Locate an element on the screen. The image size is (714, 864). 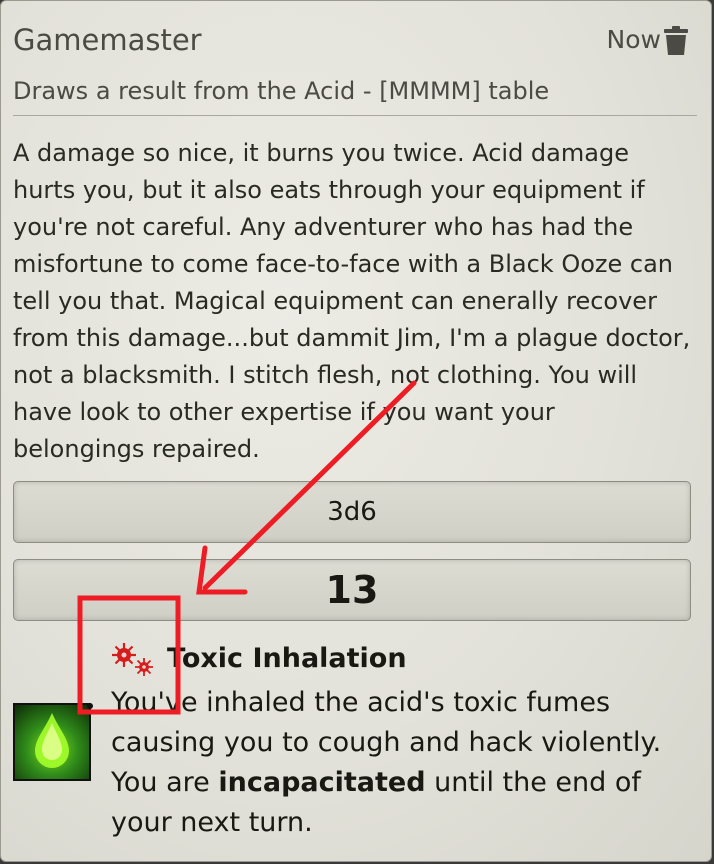
trash-icon is located at coordinates (676, 41).